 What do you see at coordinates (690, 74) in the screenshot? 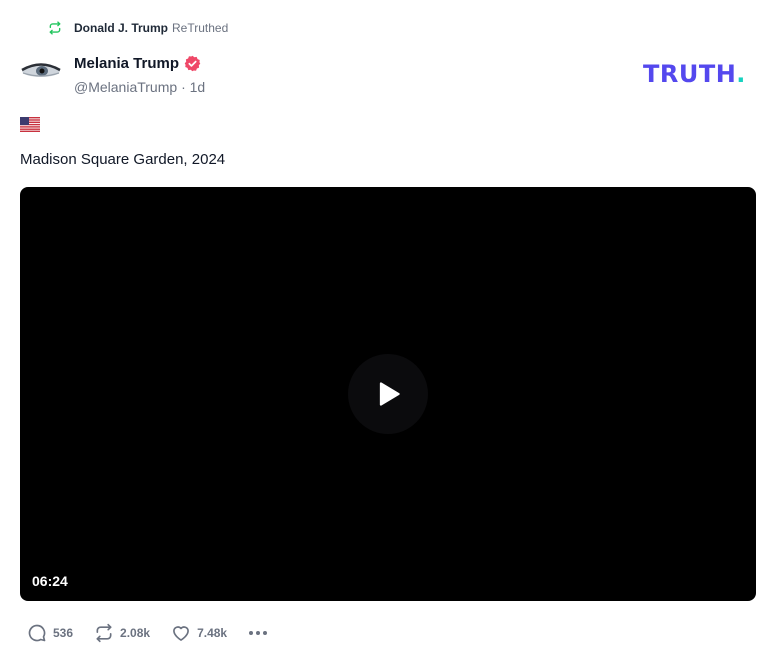
I see `logo-text: TRUTH` at bounding box center [690, 74].